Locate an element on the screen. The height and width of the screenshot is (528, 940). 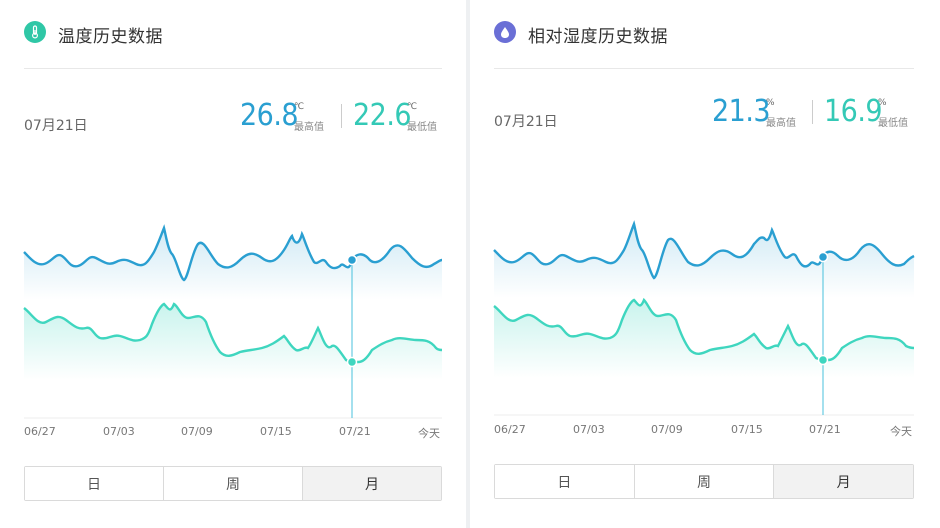
panel-title: 相对湿度历史数据 is located at coordinates (598, 37).